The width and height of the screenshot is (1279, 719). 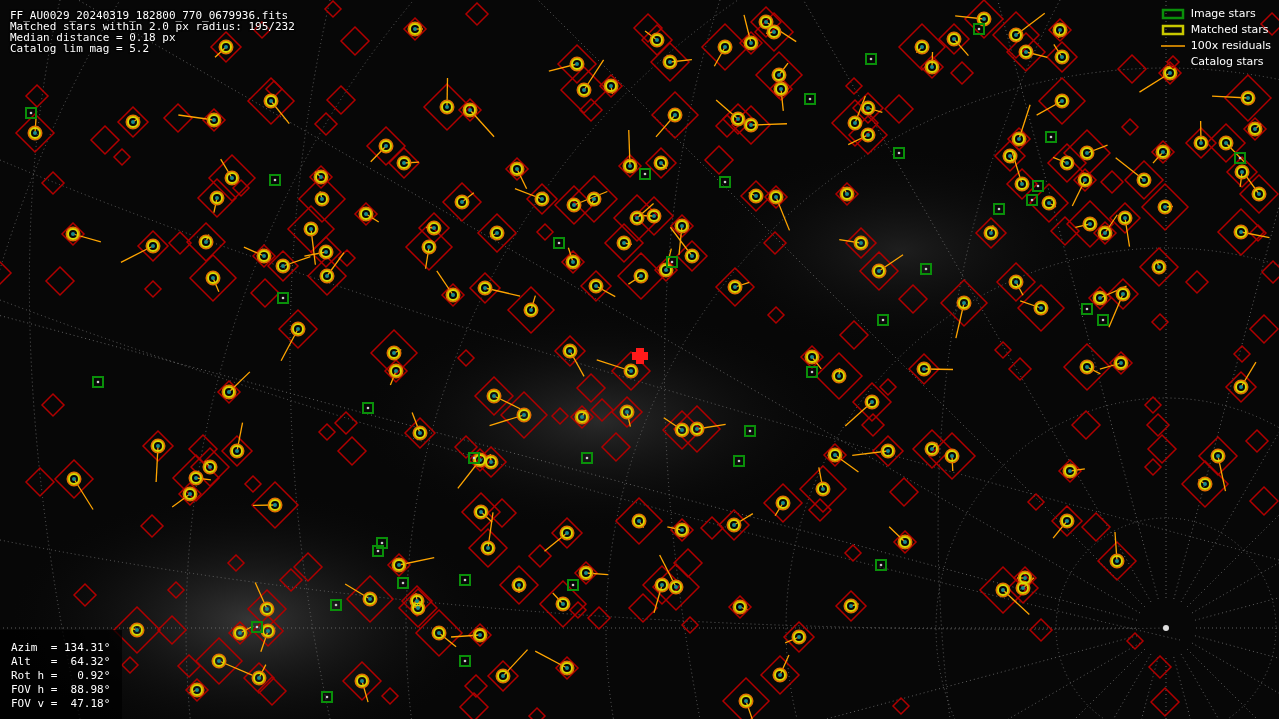 What do you see at coordinates (80, 48) in the screenshot?
I see `info-line: Catalog lim mag = 5.2` at bounding box center [80, 48].